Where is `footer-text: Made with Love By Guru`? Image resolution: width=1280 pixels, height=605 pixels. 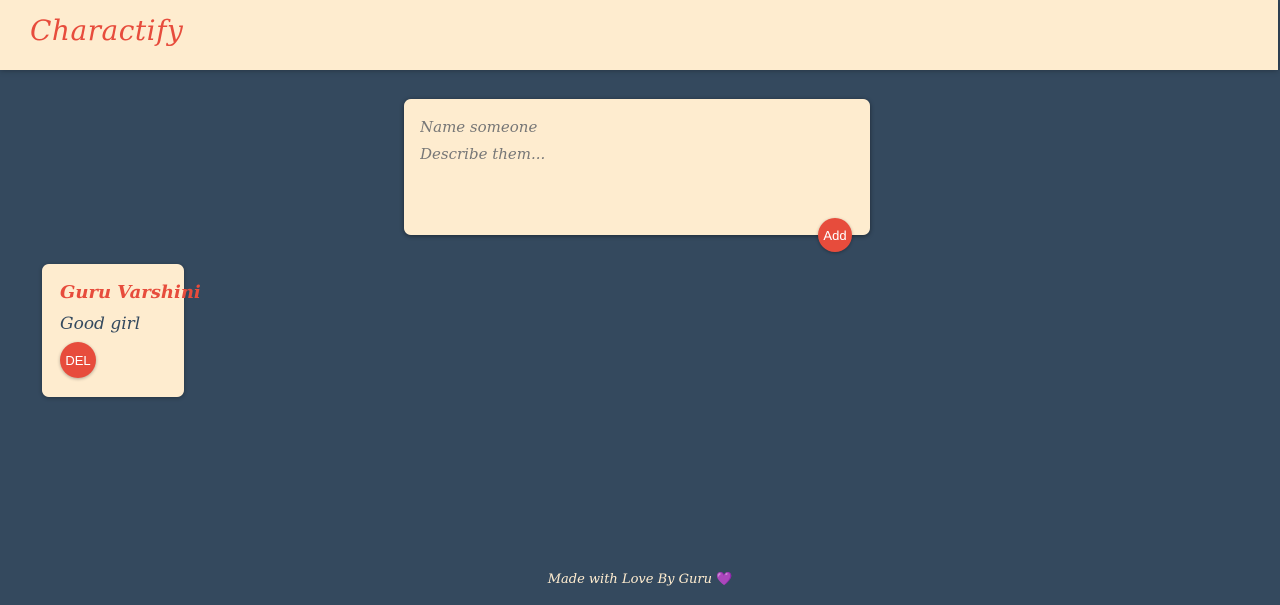 footer-text: Made with Love By Guru is located at coordinates (629, 579).